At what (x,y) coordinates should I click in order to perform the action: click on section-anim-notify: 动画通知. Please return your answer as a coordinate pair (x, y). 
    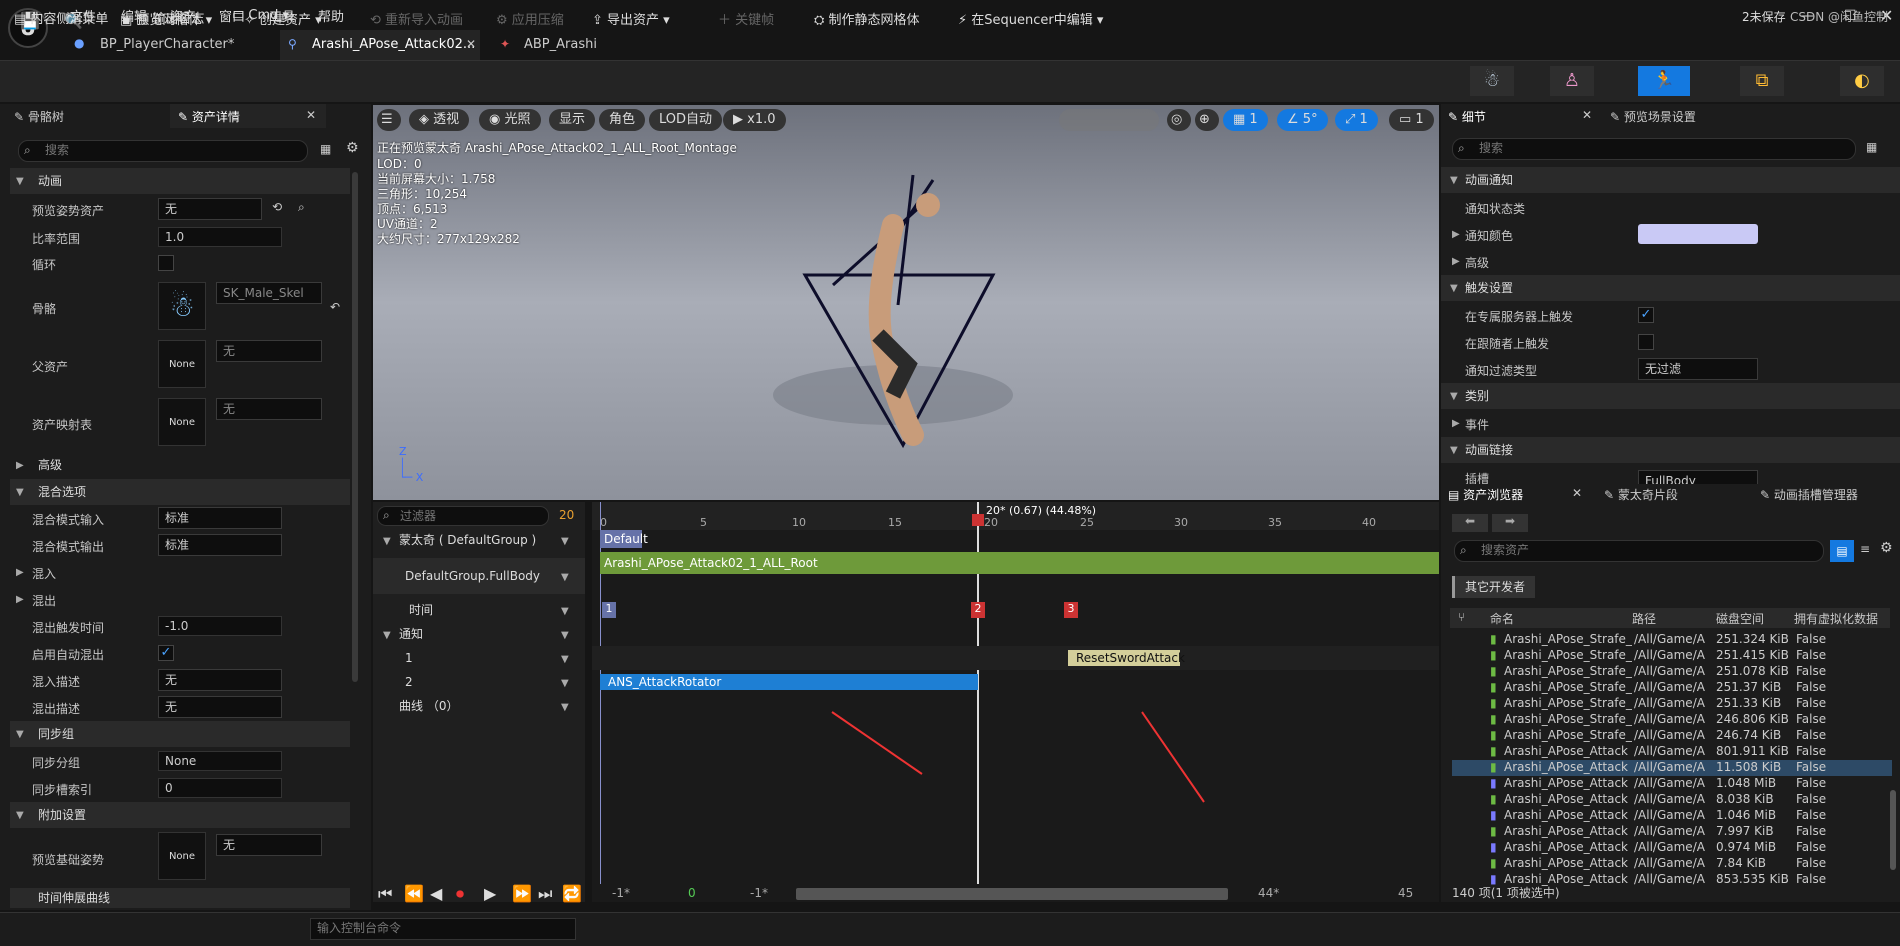
    Looking at the image, I should click on (1670, 180).